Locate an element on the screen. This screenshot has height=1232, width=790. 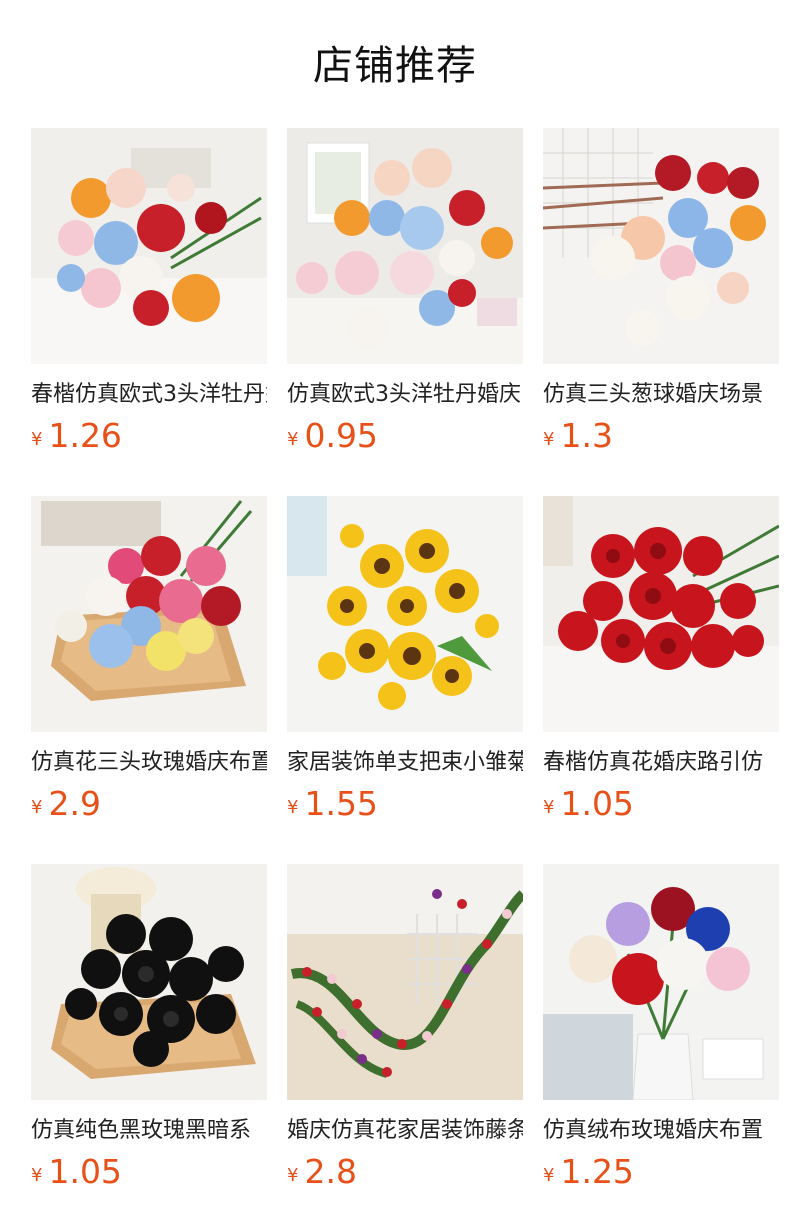
flower-bouquet-peony-vase-icon is located at coordinates (405, 246).